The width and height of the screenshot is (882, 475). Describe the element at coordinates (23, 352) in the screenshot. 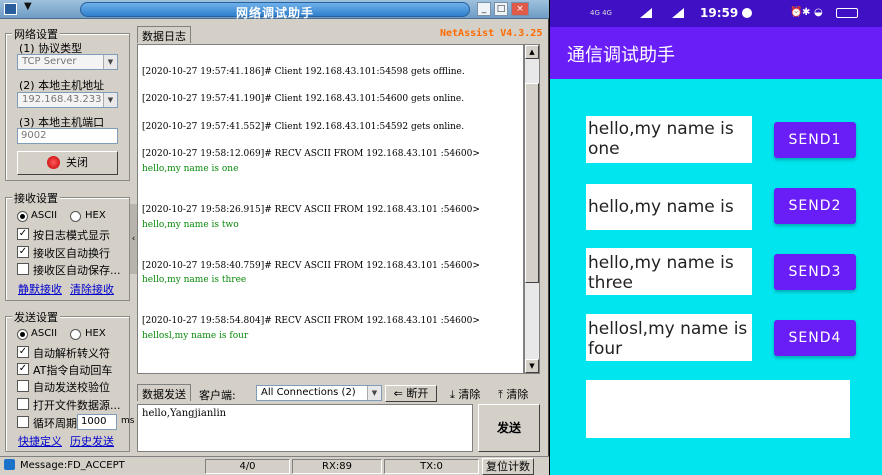

I see `escape-checkbox: ✓` at that location.